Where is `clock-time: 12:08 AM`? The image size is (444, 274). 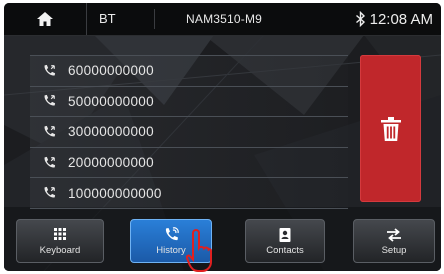
clock-time: 12:08 AM is located at coordinates (401, 19).